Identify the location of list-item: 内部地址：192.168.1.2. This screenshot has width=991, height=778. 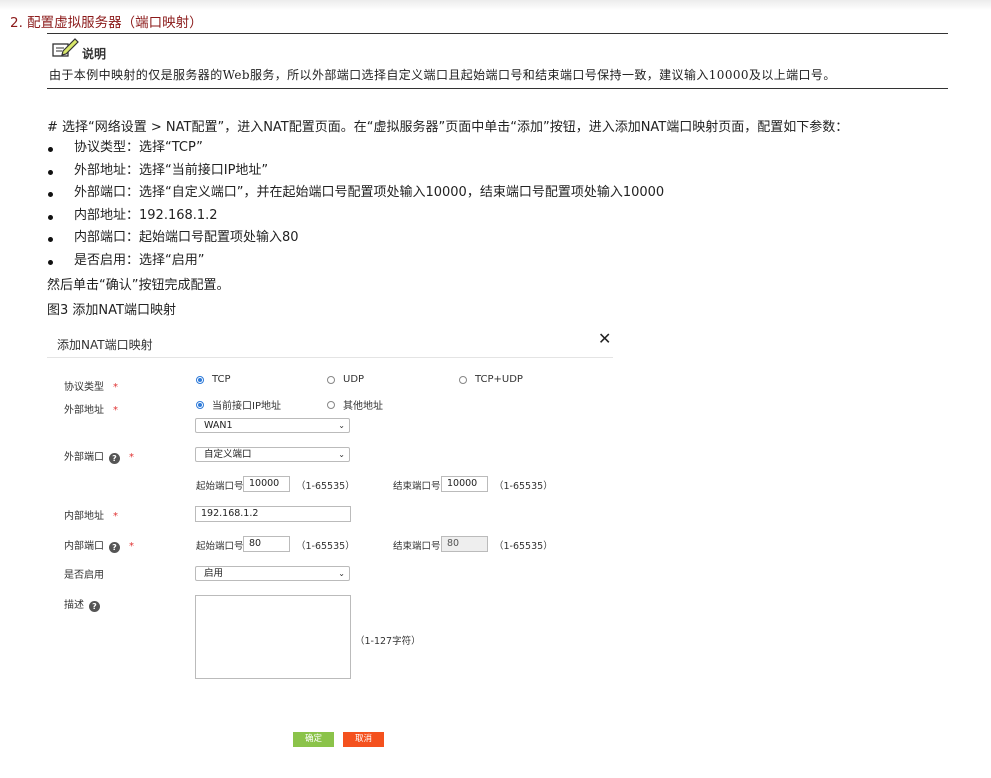
(355, 216).